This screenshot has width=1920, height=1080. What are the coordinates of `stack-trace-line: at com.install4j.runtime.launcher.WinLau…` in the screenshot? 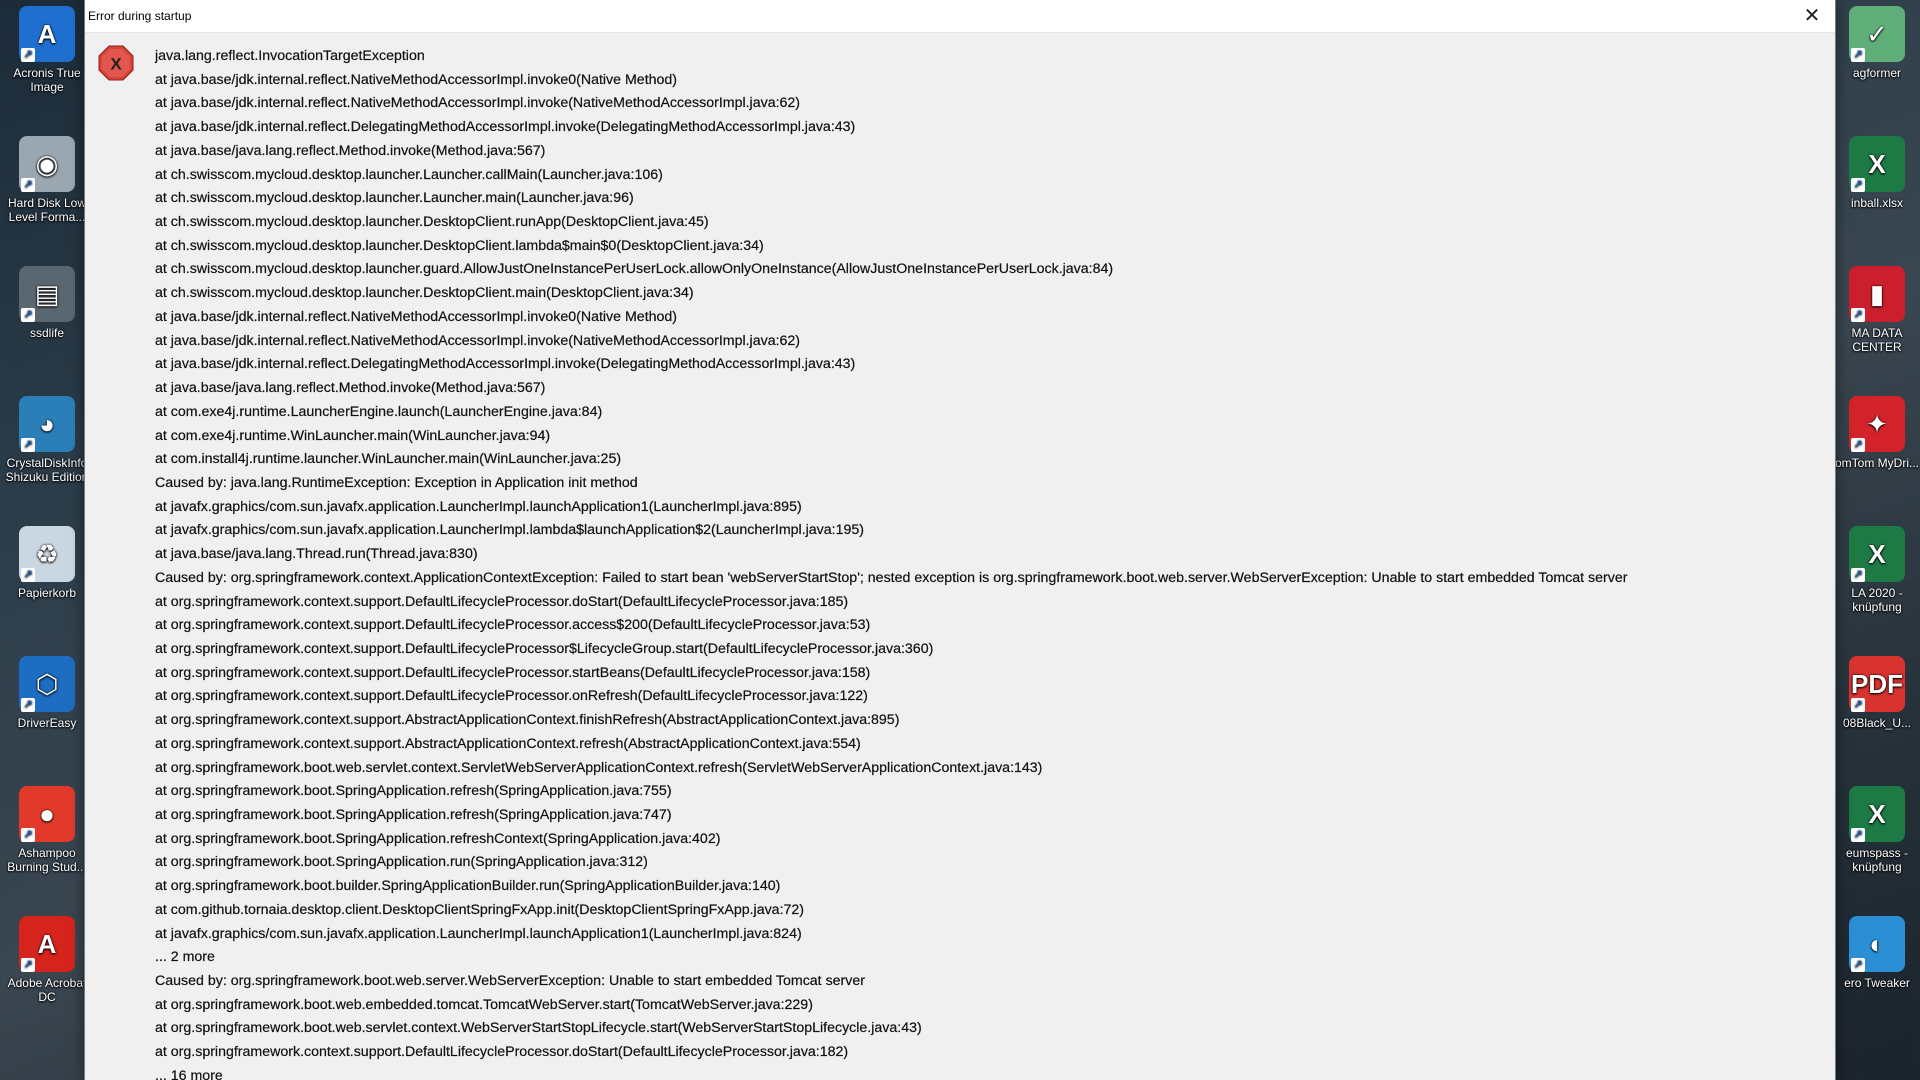 It's located at (388, 459).